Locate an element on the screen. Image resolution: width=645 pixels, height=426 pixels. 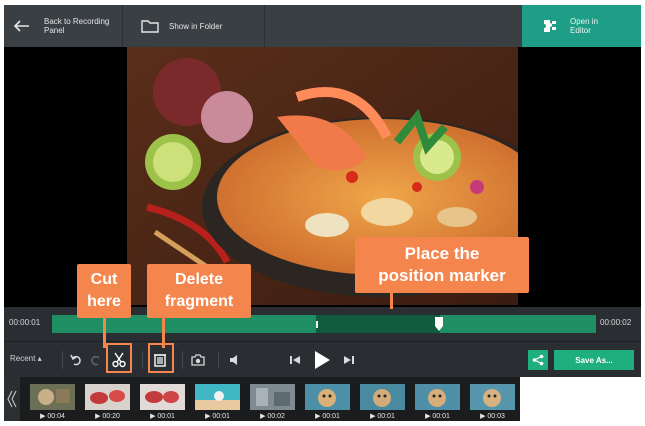
clip-duration: ▶ 00:03 is located at coordinates (492, 416).